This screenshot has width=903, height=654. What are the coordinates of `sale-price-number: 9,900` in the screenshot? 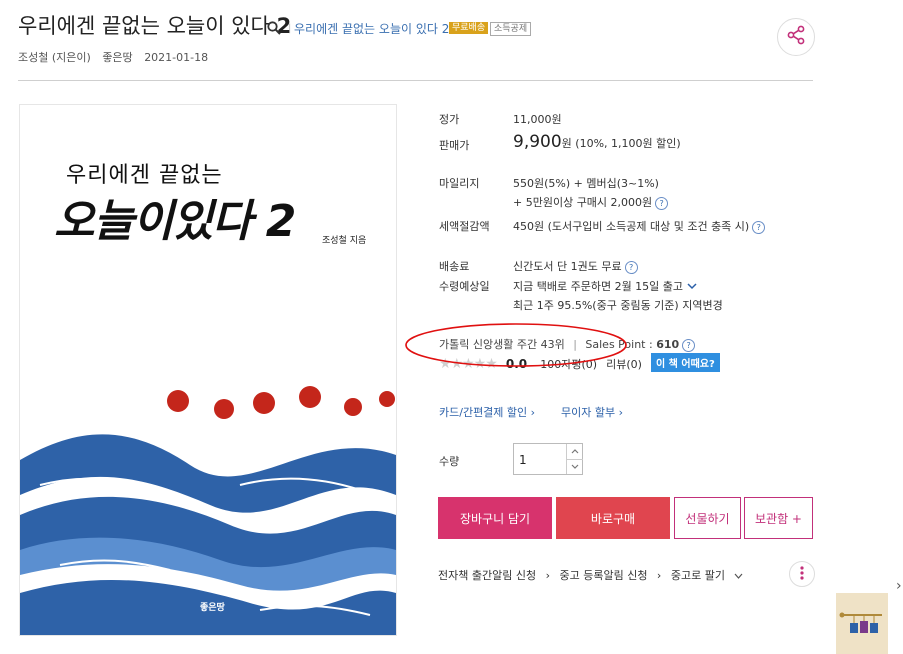 It's located at (537, 142).